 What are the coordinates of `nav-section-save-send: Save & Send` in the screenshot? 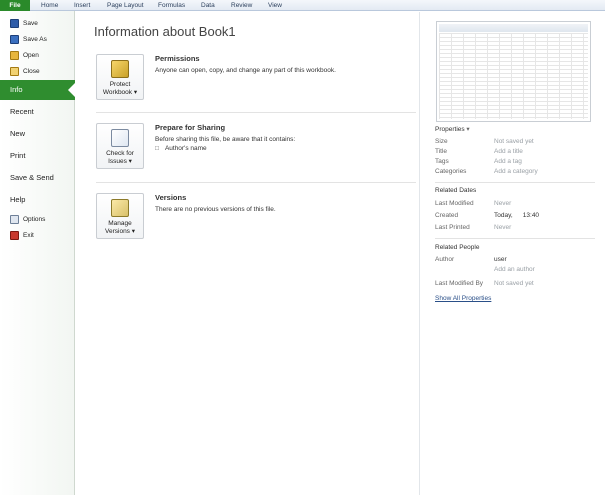 It's located at (37, 178).